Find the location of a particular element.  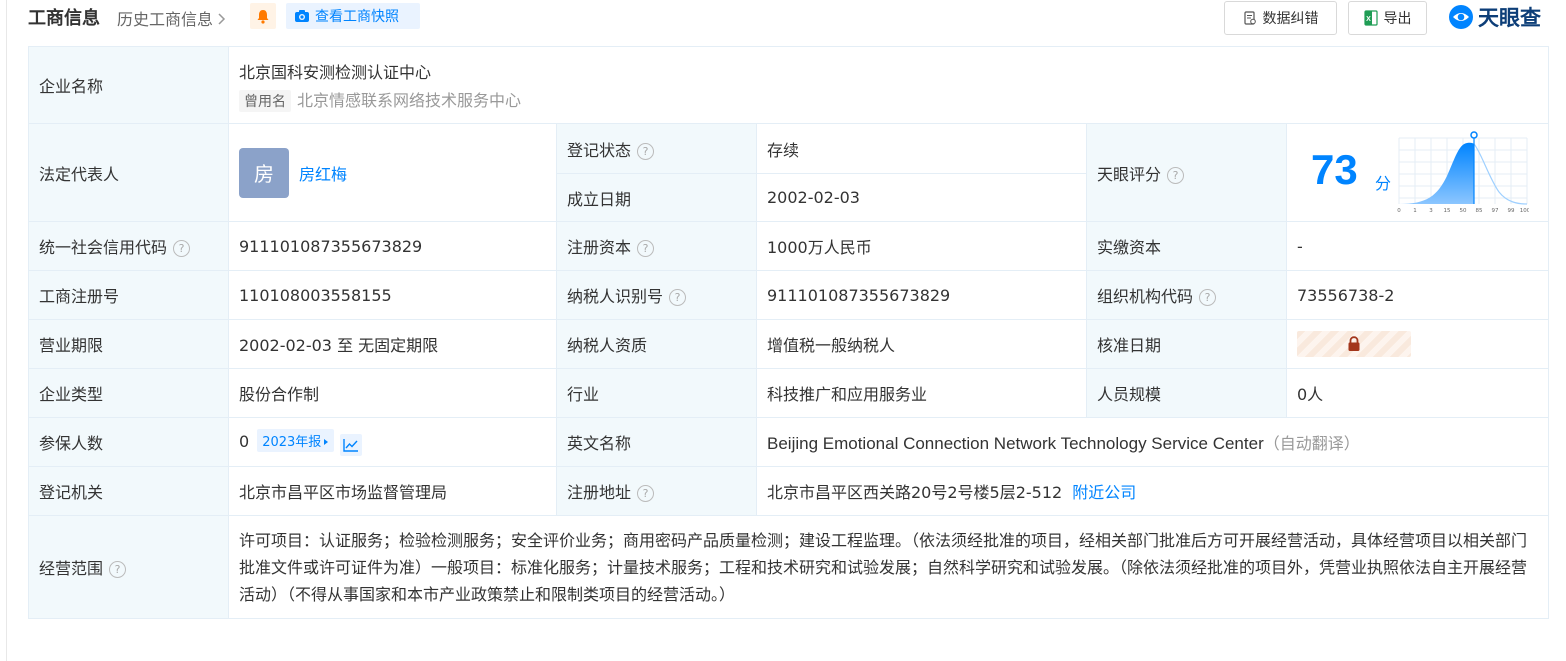

export-label: 导出 is located at coordinates (1397, 19).